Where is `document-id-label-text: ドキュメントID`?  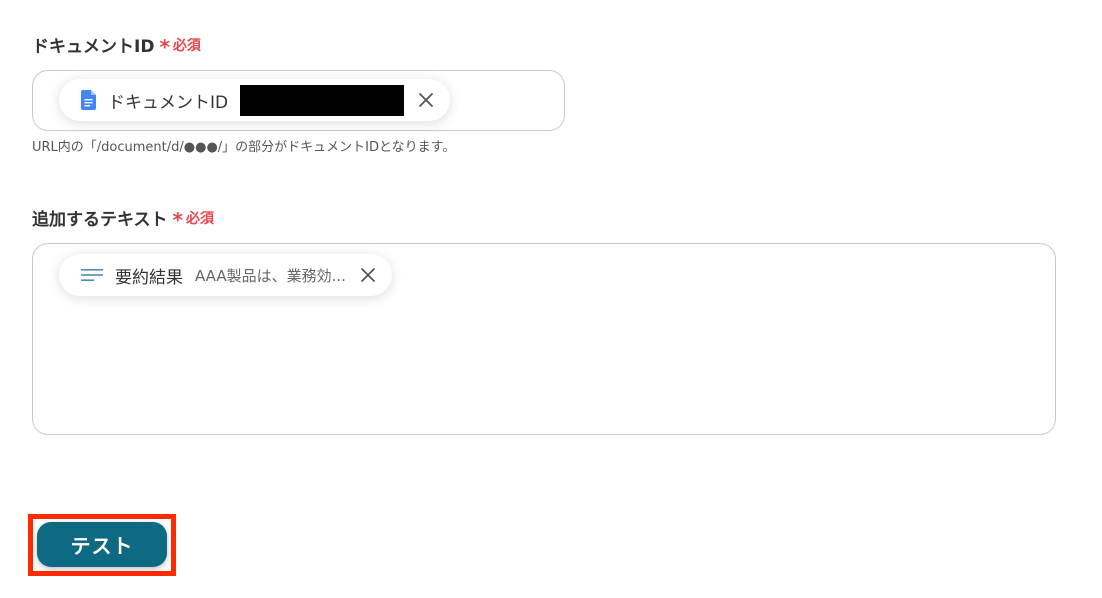 document-id-label-text: ドキュメントID is located at coordinates (93, 47).